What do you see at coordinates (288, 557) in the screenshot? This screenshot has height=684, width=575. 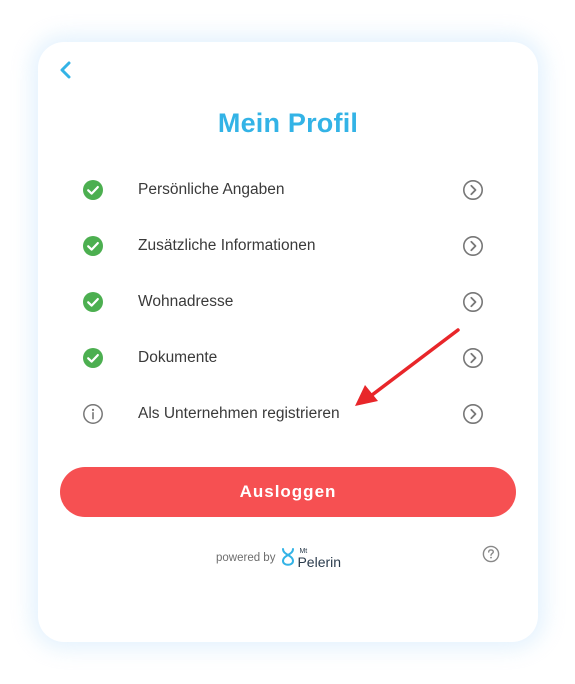 I see `mt-pelerin-logo-icon` at bounding box center [288, 557].